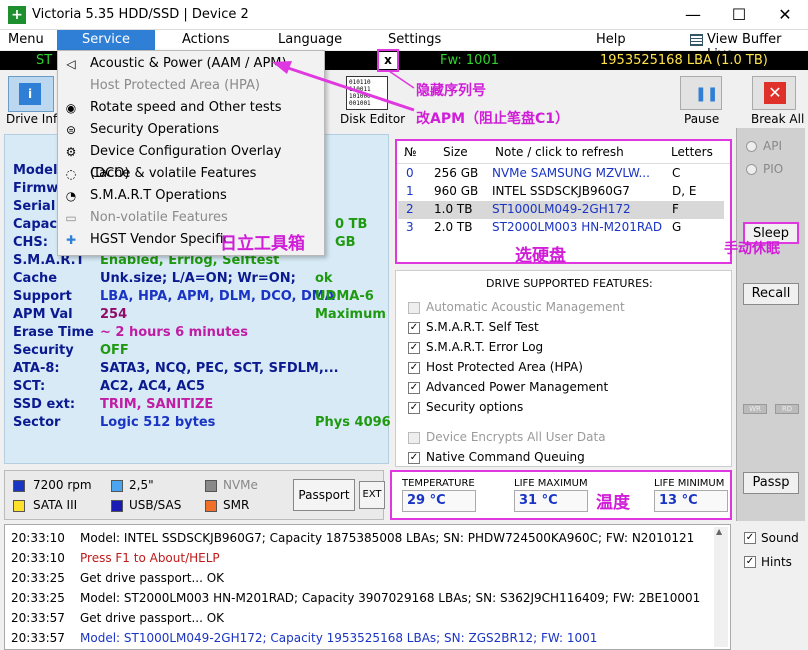 The image size is (808, 650). Describe the element at coordinates (114, 314) in the screenshot. I see `apm-value: 254` at that location.